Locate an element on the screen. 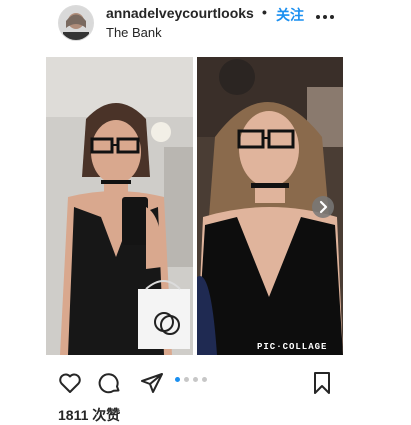  share-button is located at coordinates (152, 385).